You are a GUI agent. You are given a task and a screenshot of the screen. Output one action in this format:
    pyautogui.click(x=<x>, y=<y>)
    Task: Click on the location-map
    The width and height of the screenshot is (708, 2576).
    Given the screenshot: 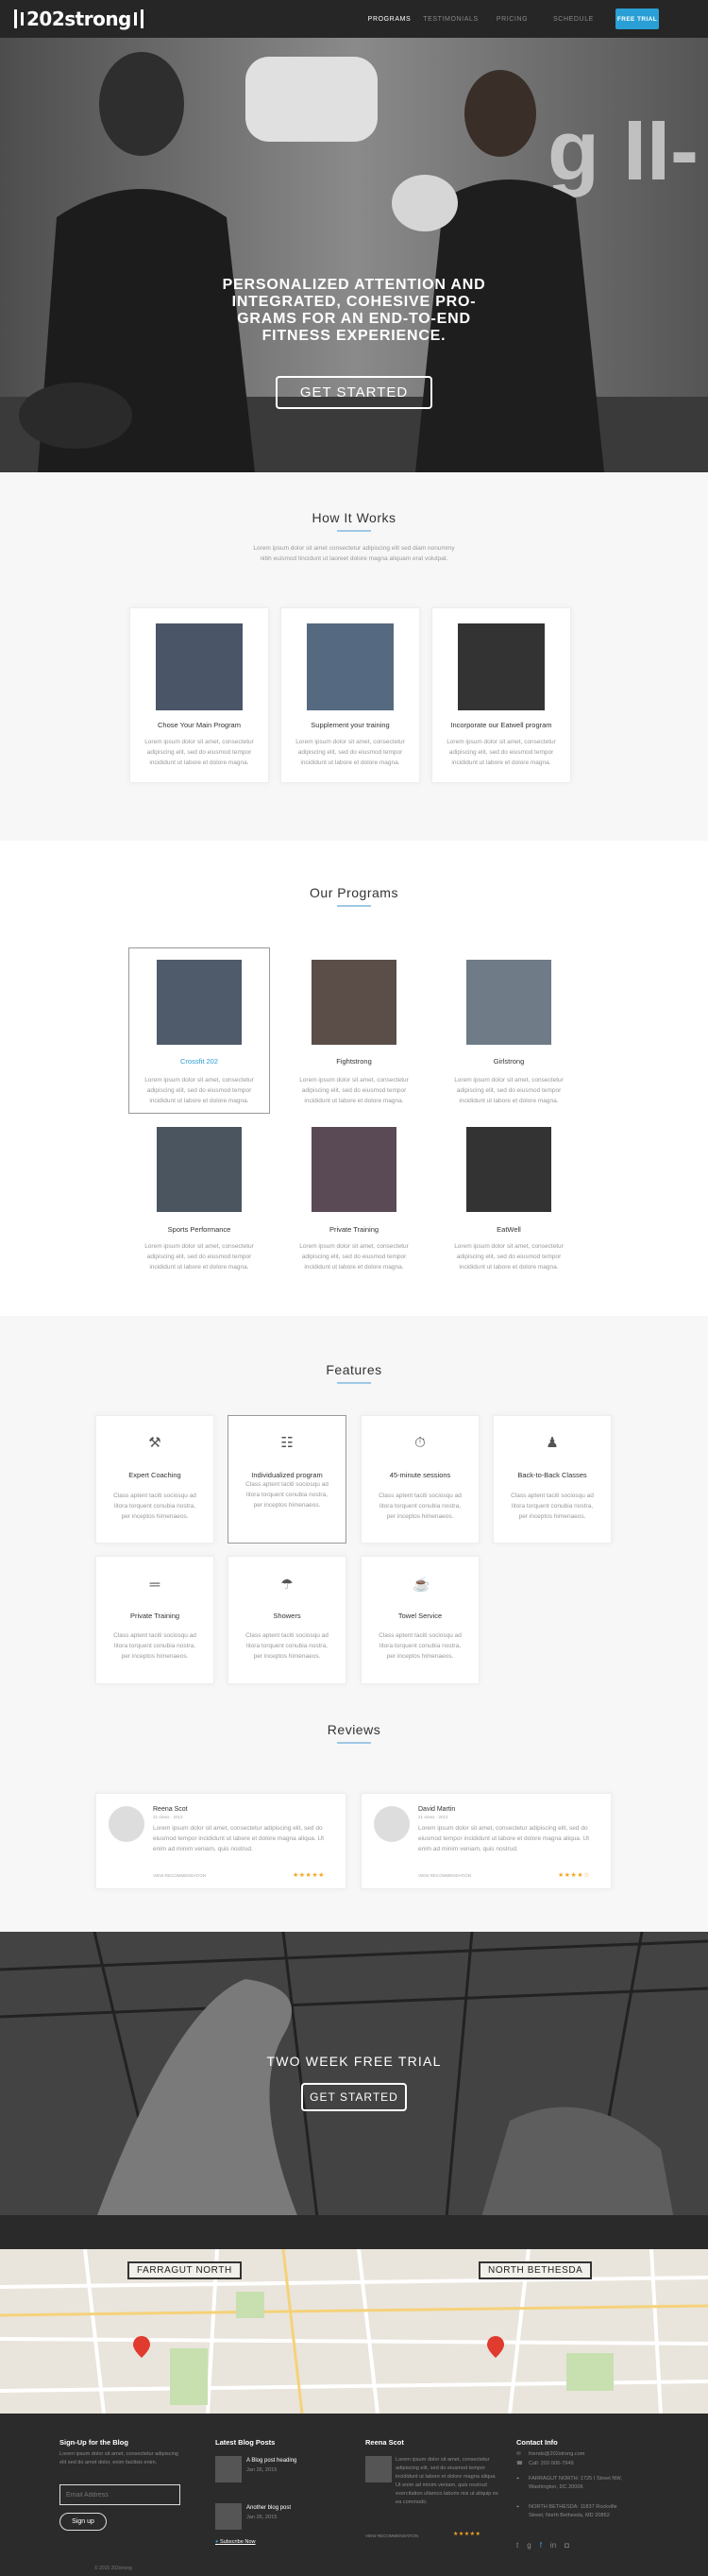 What is the action you would take?
    pyautogui.click(x=354, y=2331)
    